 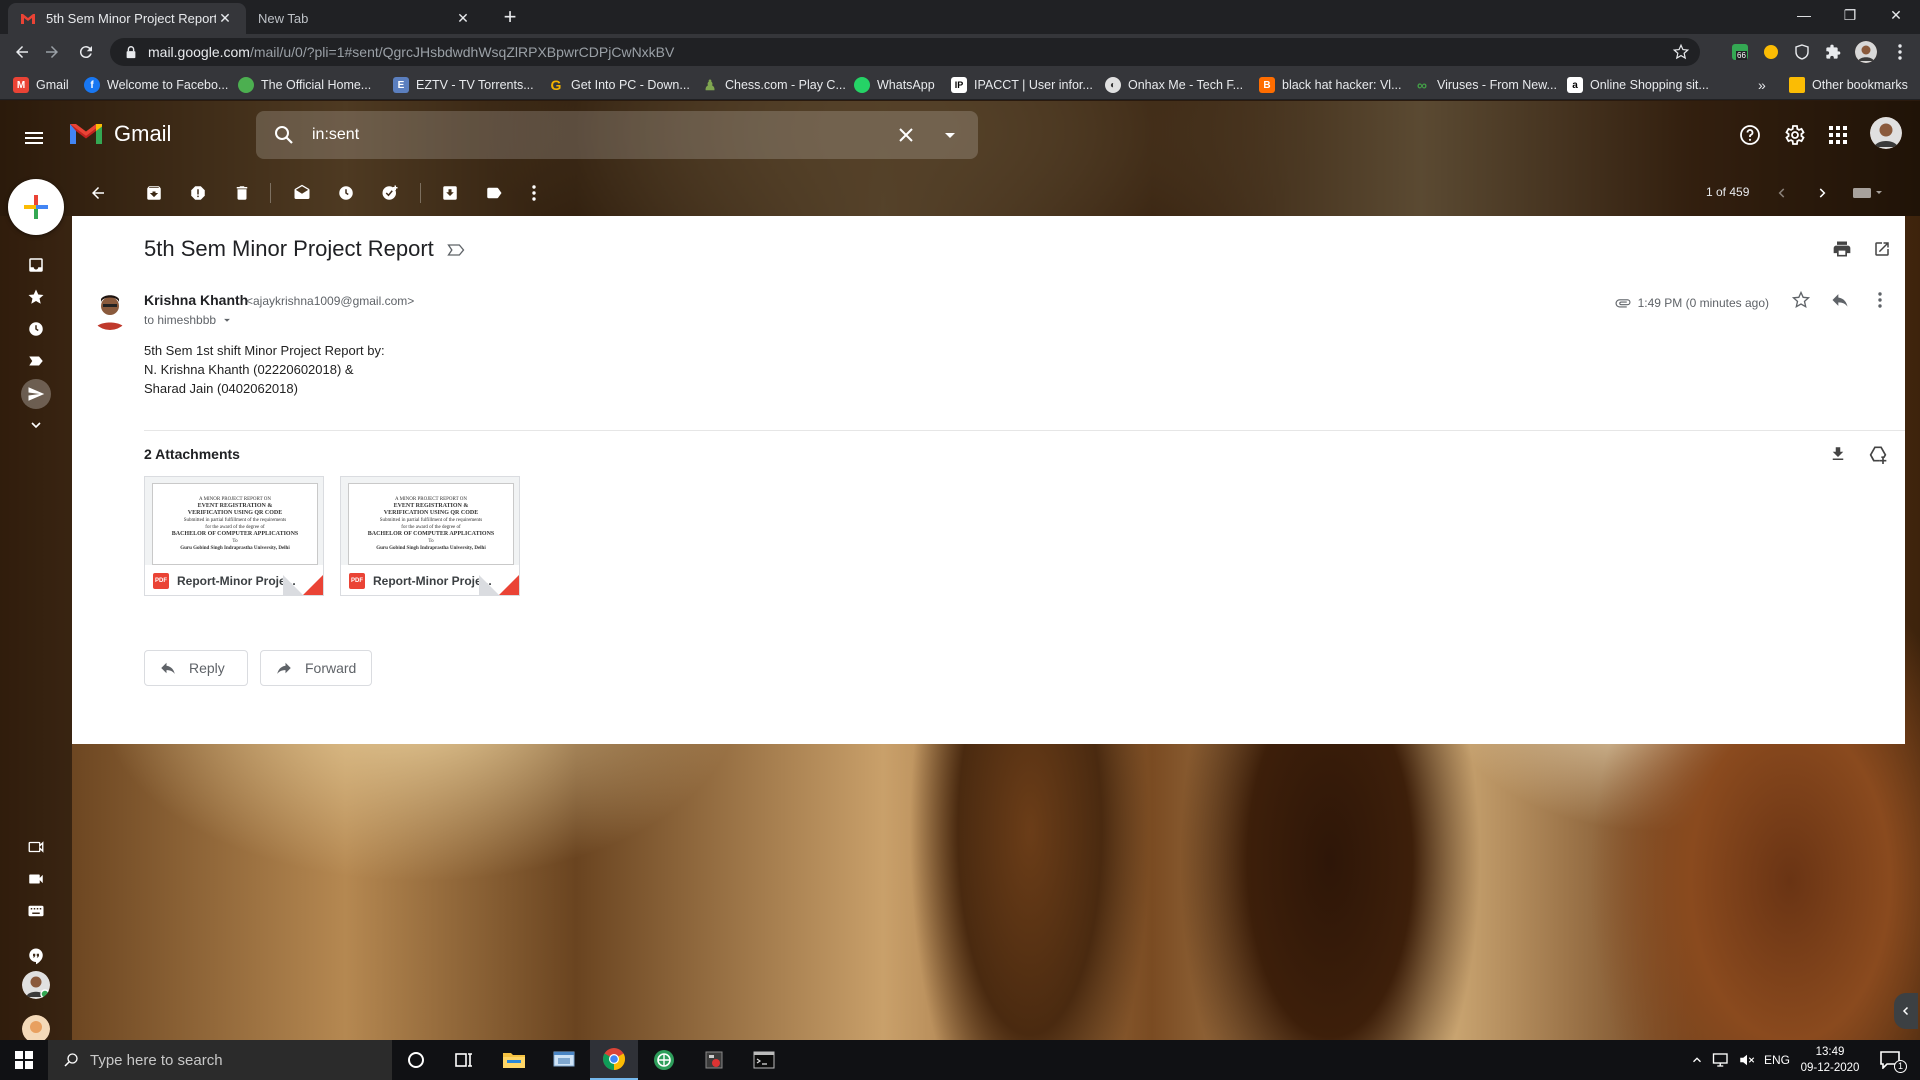 I want to click on meet-new-meeting-button, so click(x=36, y=847).